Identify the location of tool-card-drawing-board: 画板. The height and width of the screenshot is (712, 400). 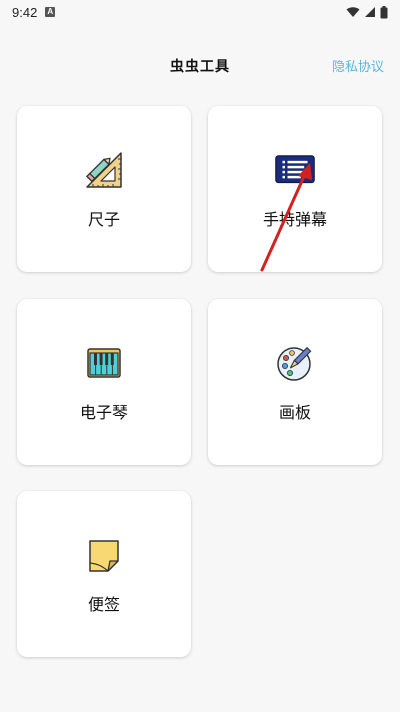
(295, 382).